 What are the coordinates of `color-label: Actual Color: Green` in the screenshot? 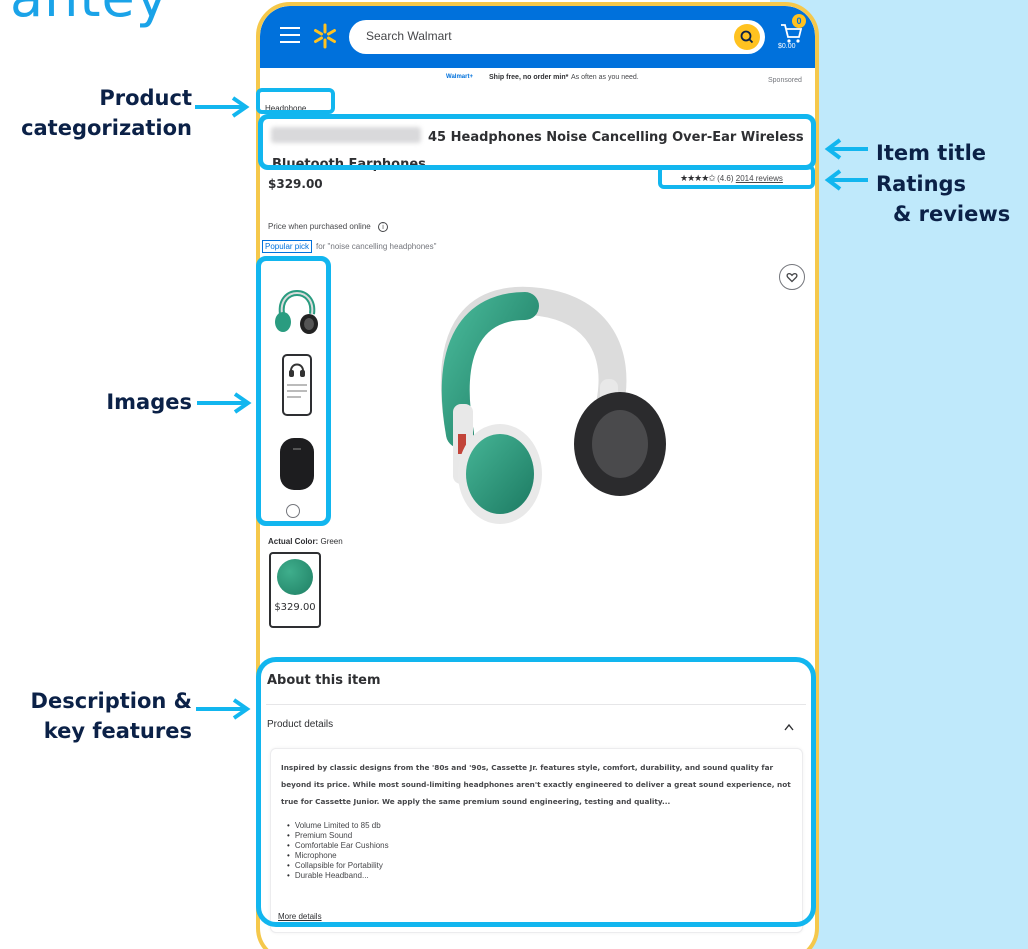 It's located at (305, 541).